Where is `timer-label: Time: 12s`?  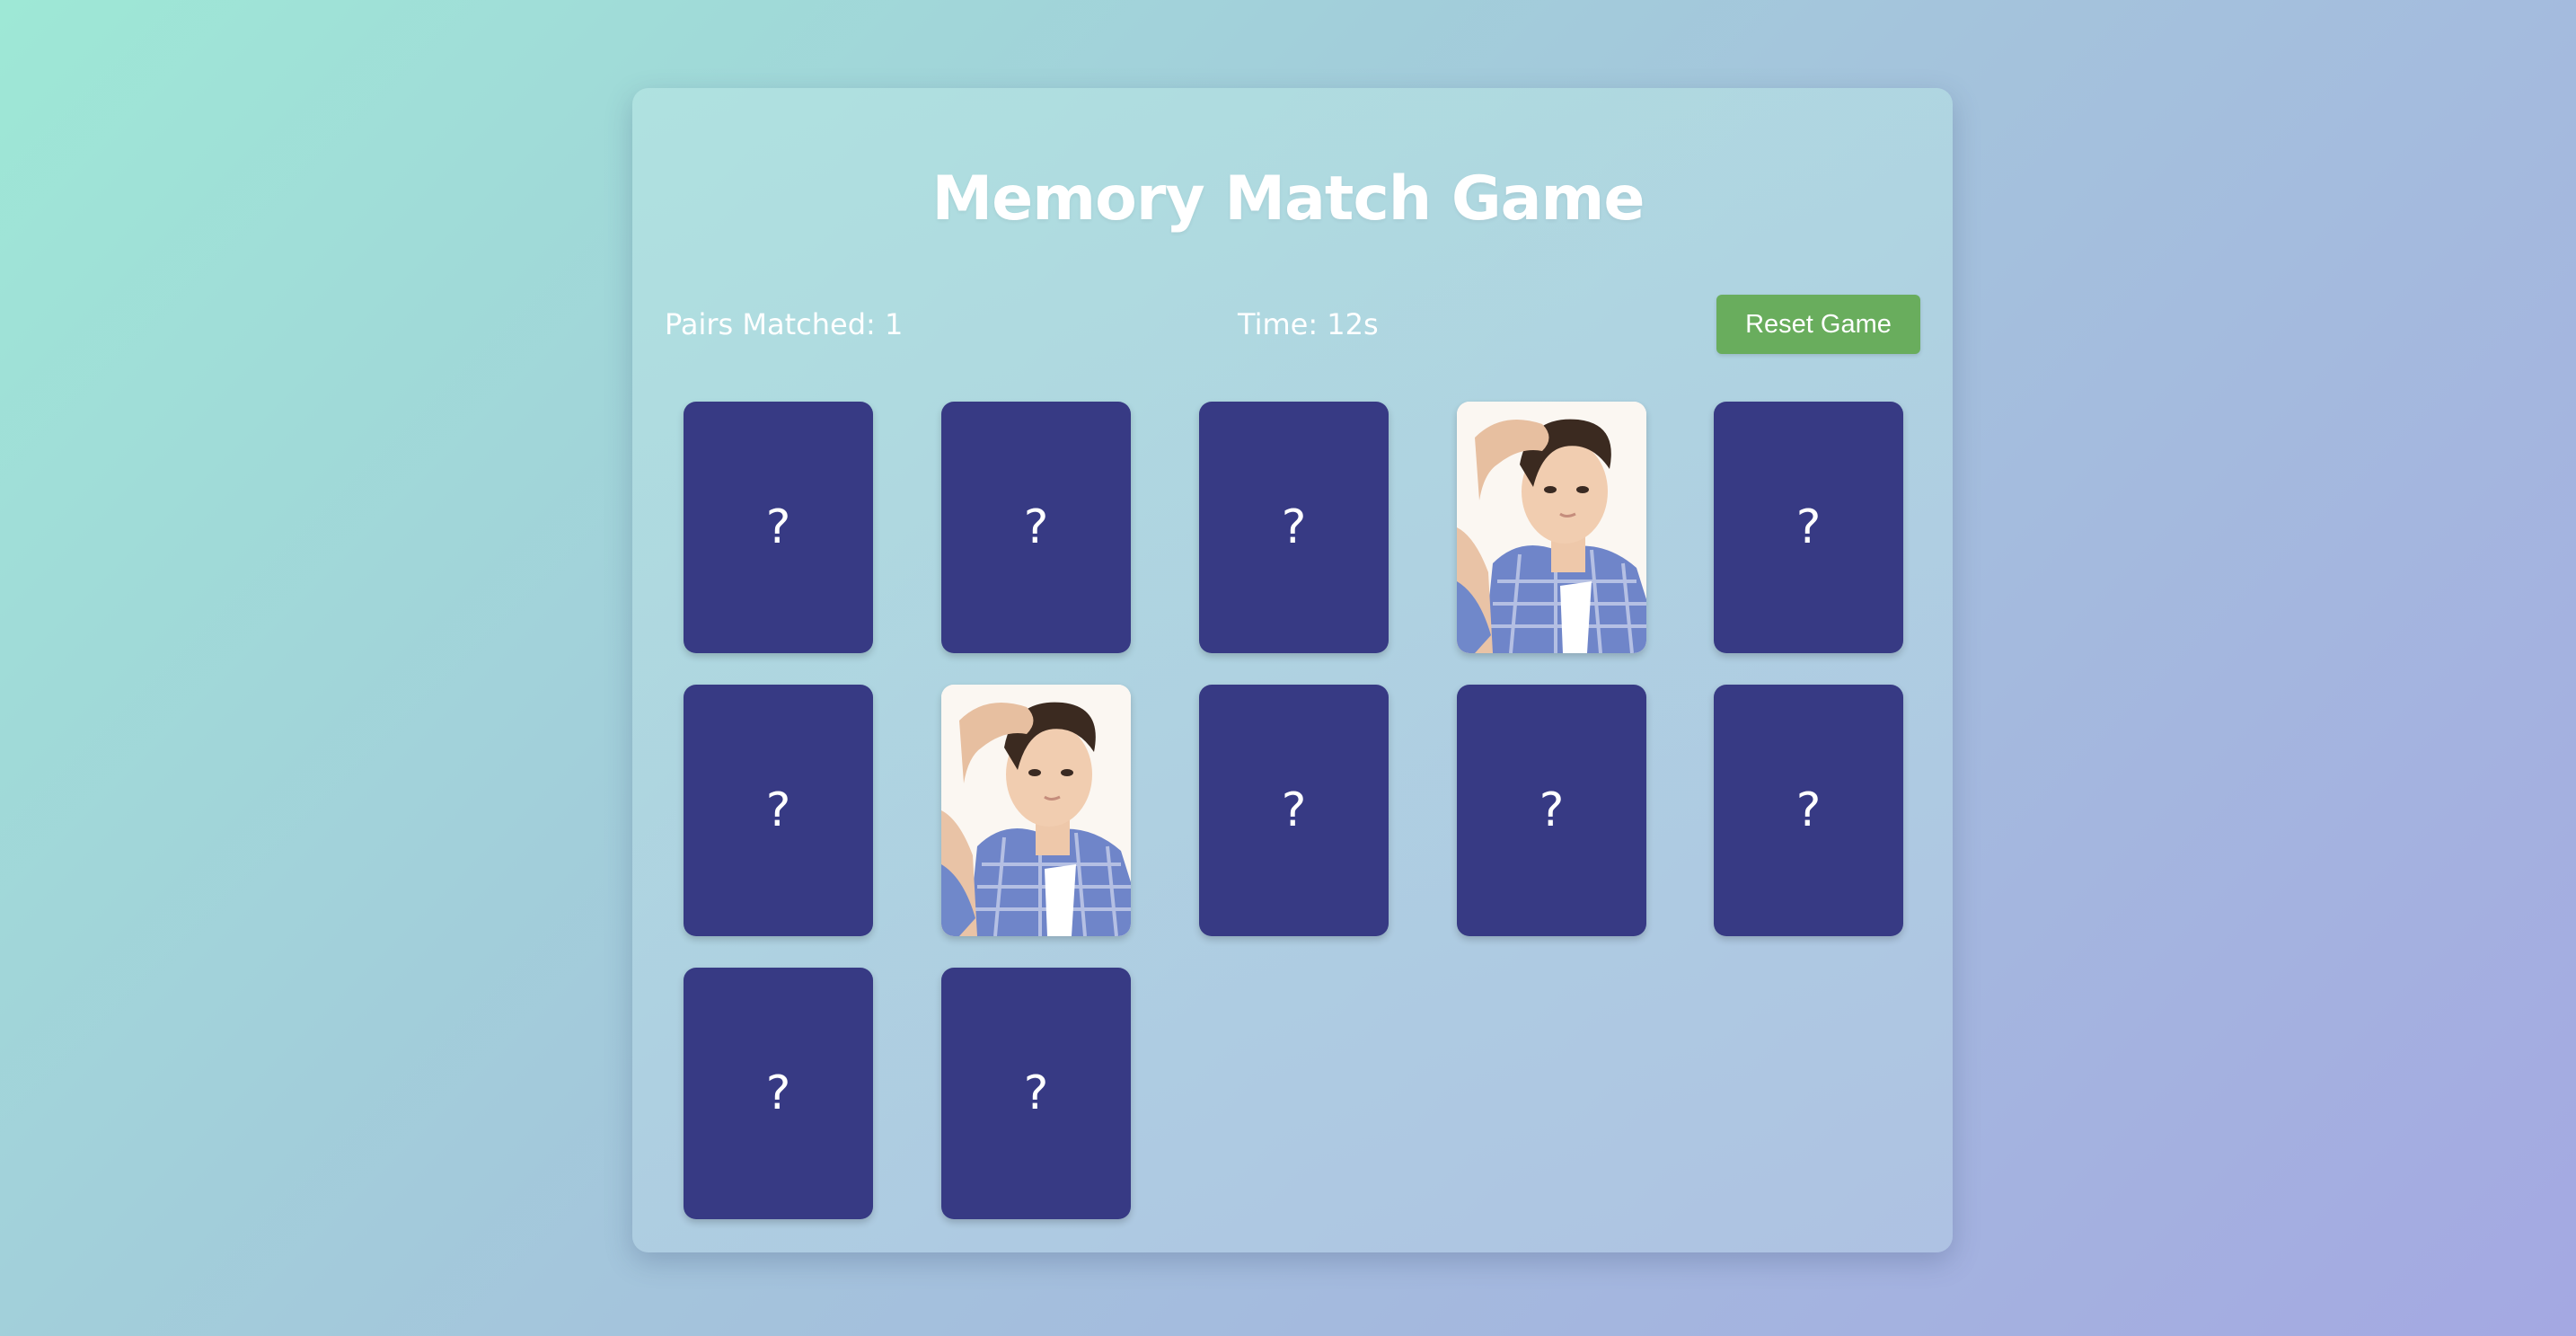 timer-label: Time: 12s is located at coordinates (1308, 324).